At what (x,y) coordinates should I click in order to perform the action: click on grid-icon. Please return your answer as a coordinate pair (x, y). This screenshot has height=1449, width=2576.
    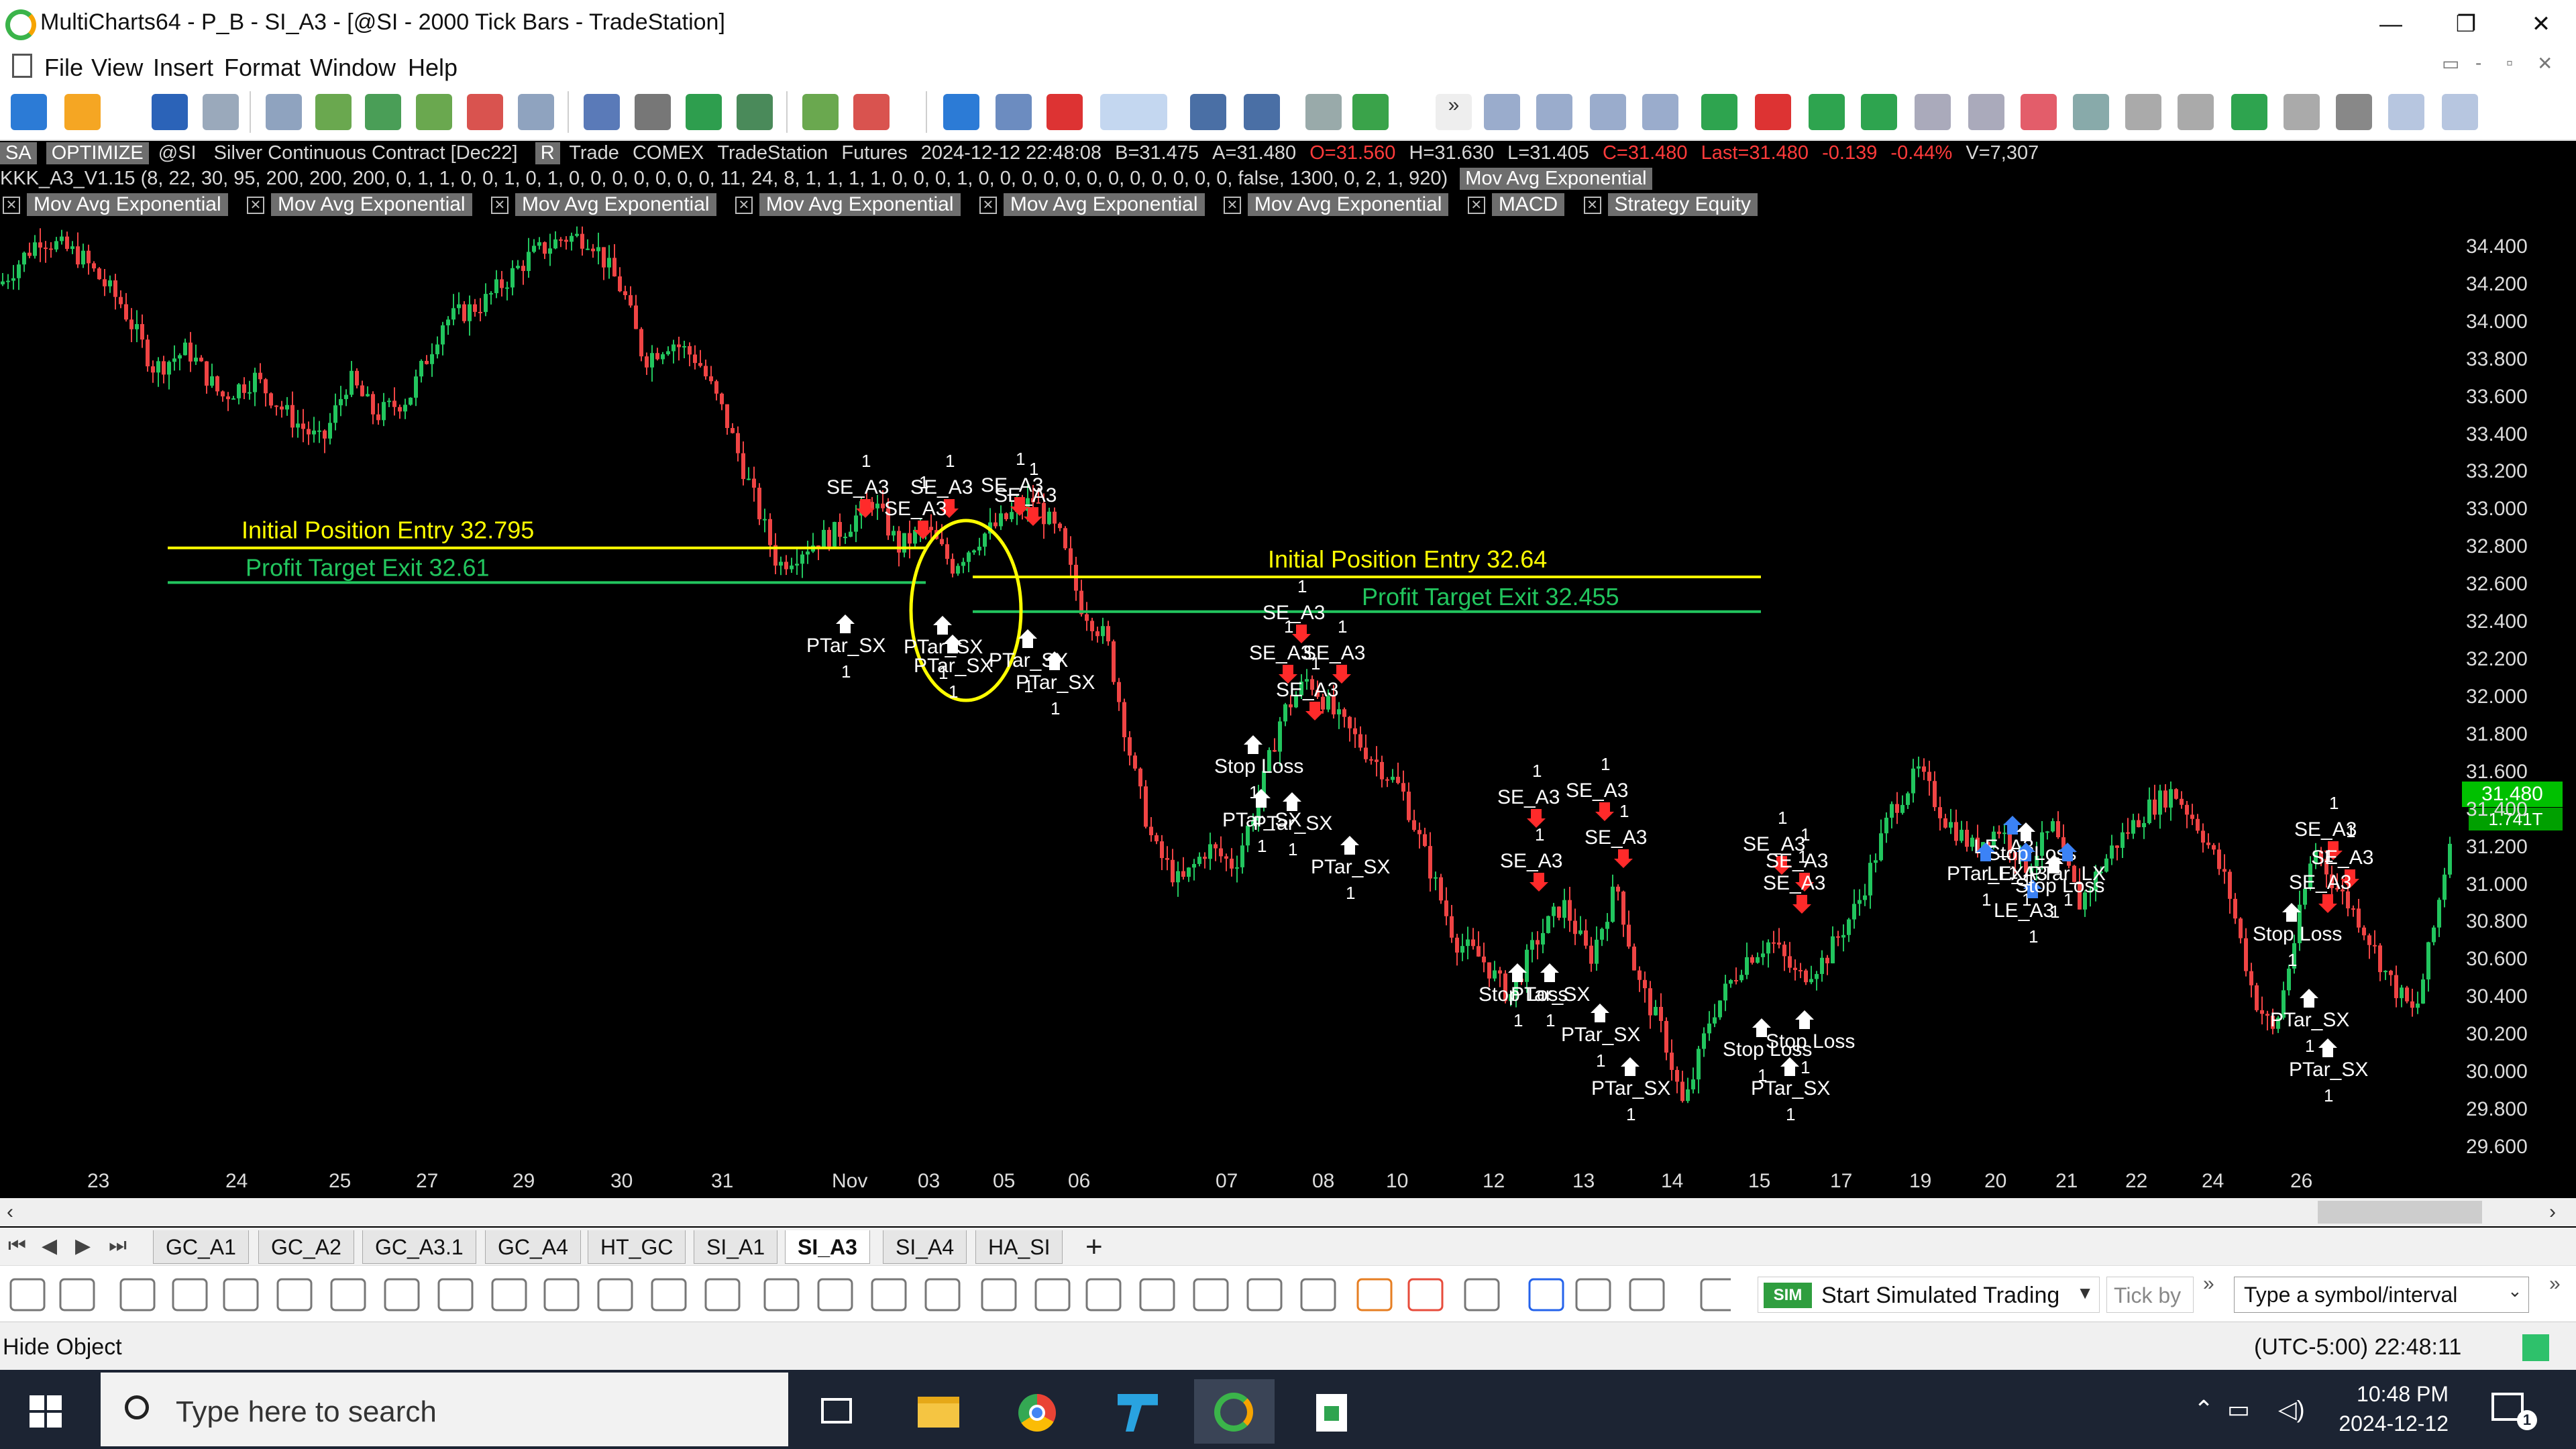
    Looking at the image, I should click on (889, 1294).